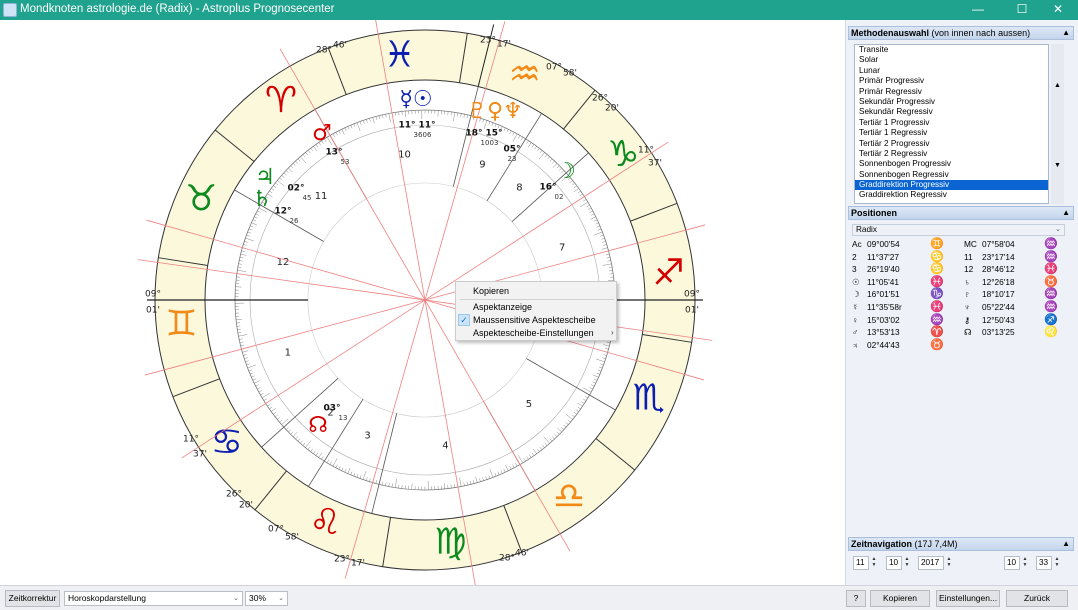 The height and width of the screenshot is (610, 1078). What do you see at coordinates (882, 544) in the screenshot?
I see `time-nav-title: Zeitnavigation` at bounding box center [882, 544].